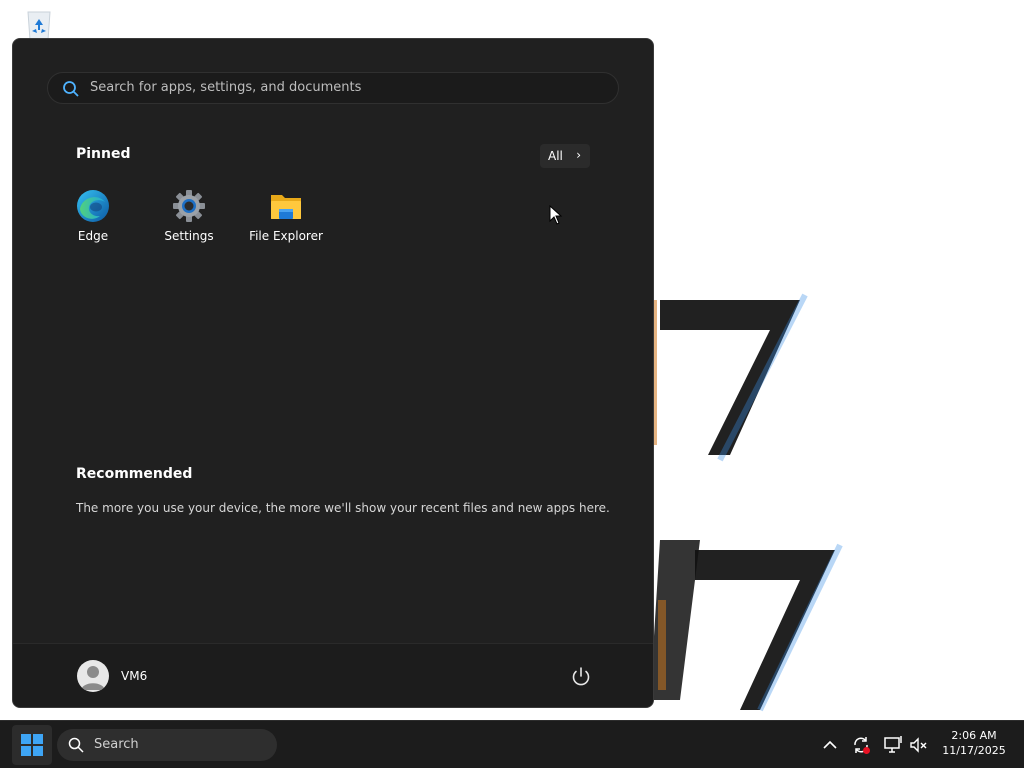  What do you see at coordinates (286, 207) in the screenshot?
I see `folder-icon` at bounding box center [286, 207].